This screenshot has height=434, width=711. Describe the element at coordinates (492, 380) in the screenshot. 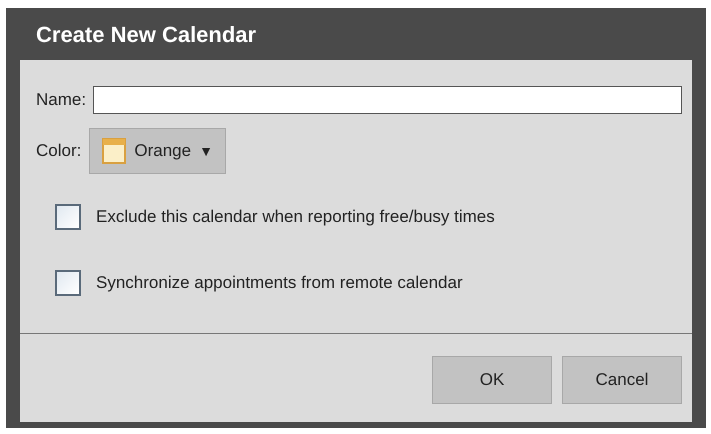

I see `ok-button: OK` at that location.